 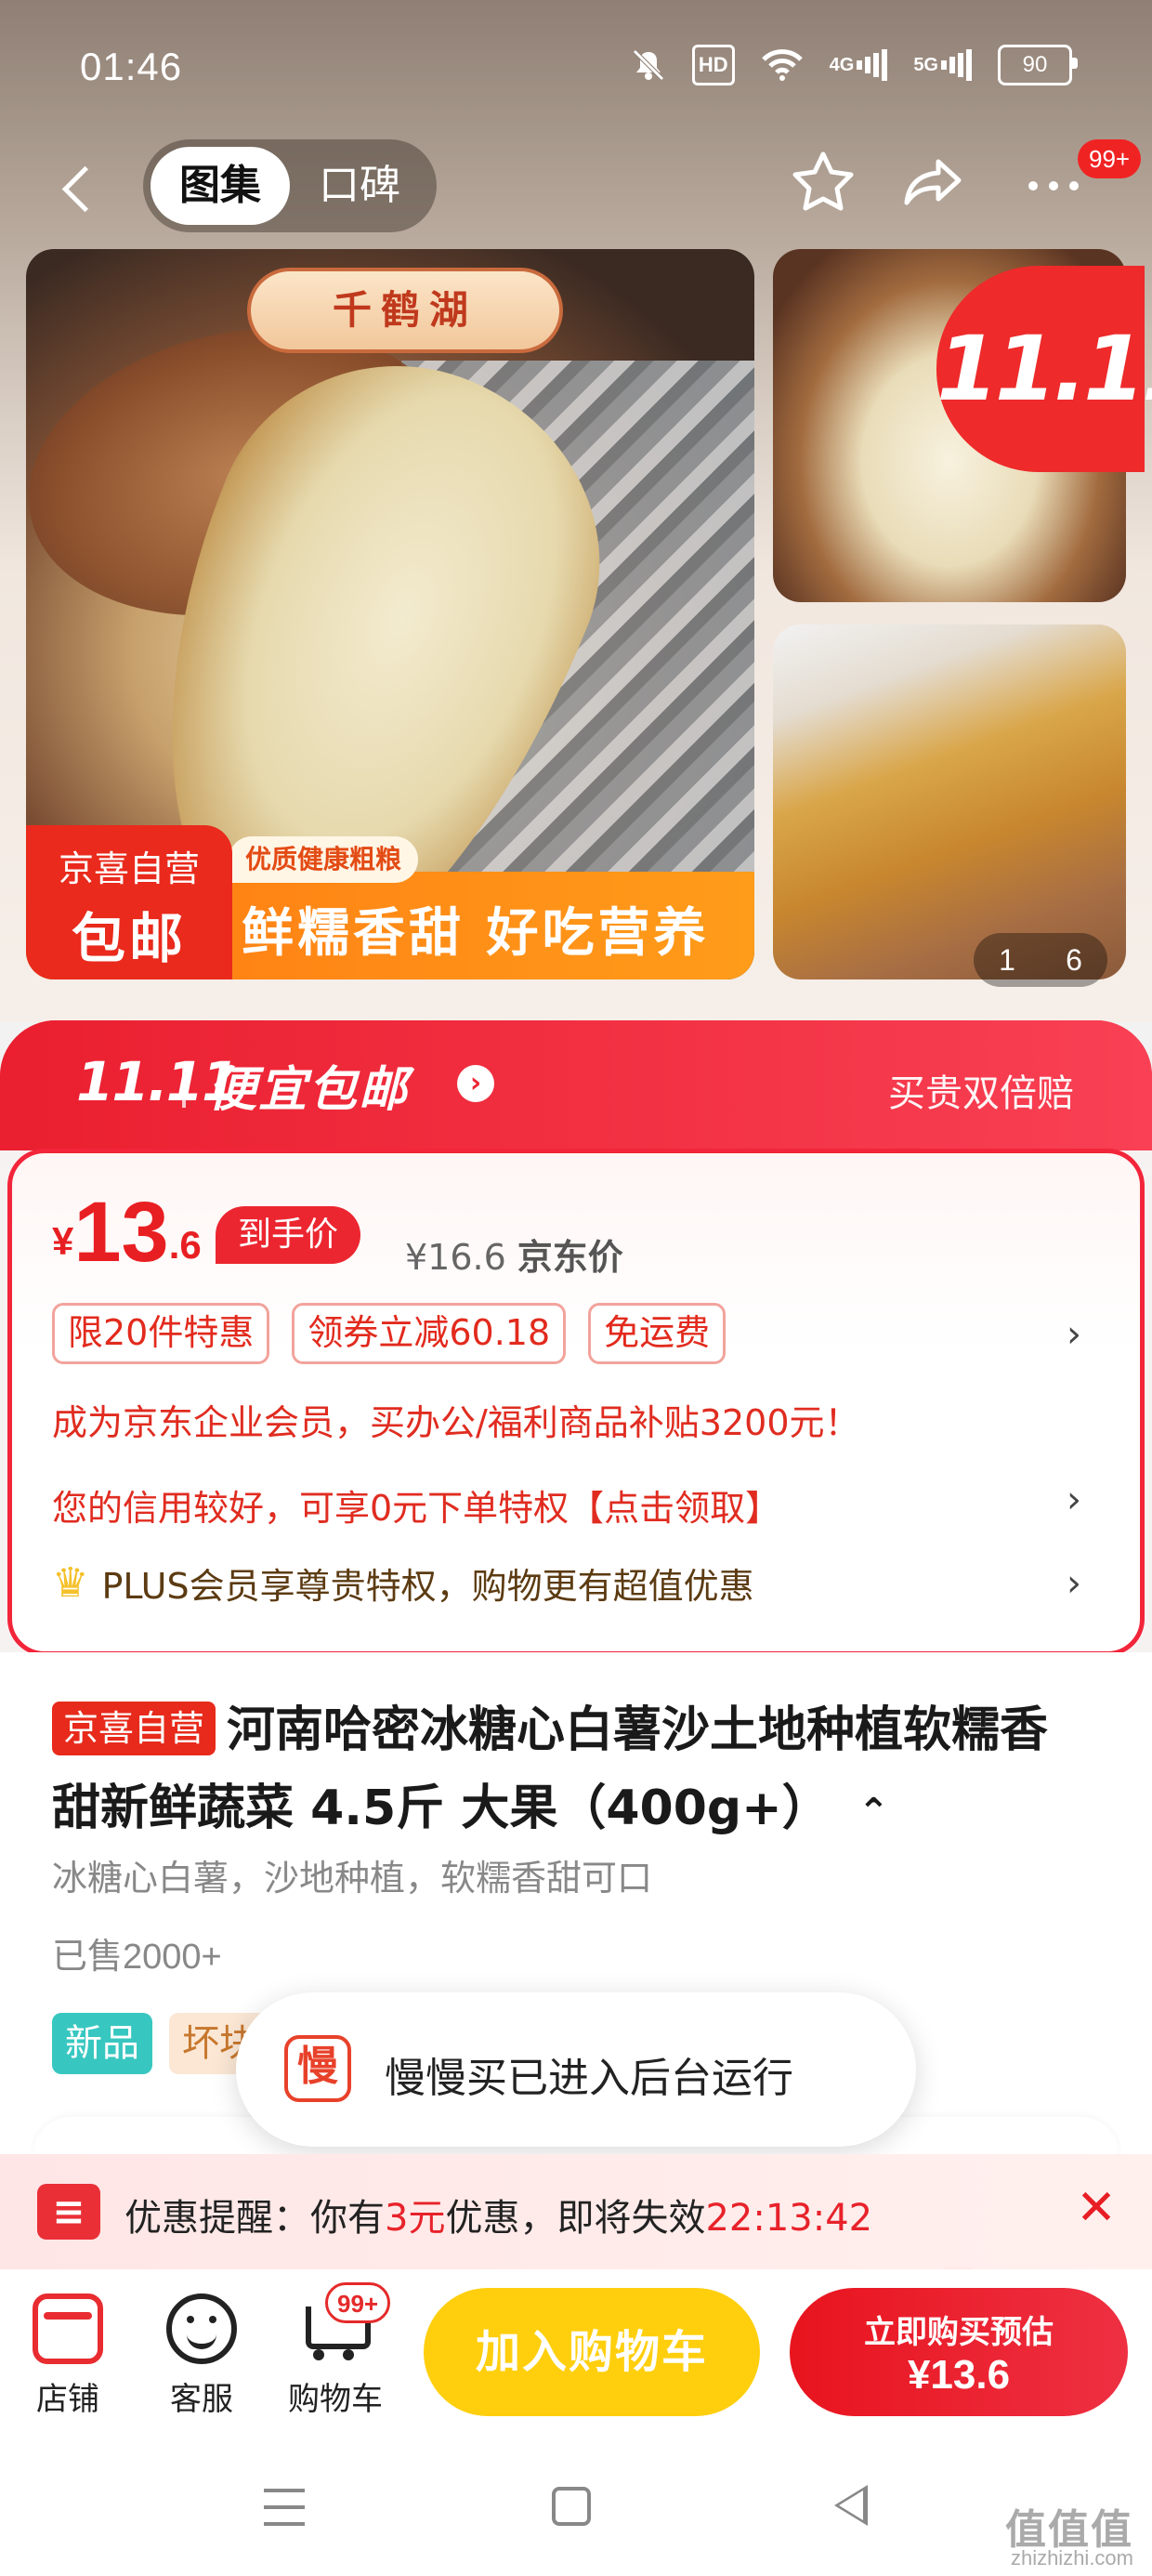 What do you see at coordinates (68, 2212) in the screenshot?
I see `coupon-icon: ≡` at bounding box center [68, 2212].